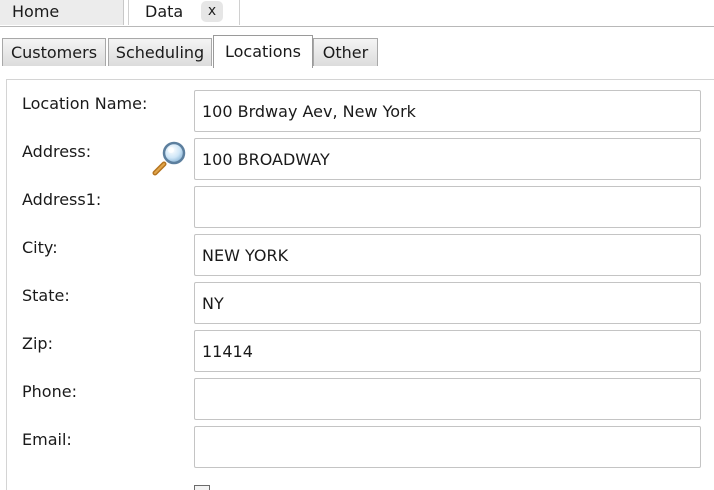  Describe the element at coordinates (447, 399) in the screenshot. I see `phone-input` at that location.